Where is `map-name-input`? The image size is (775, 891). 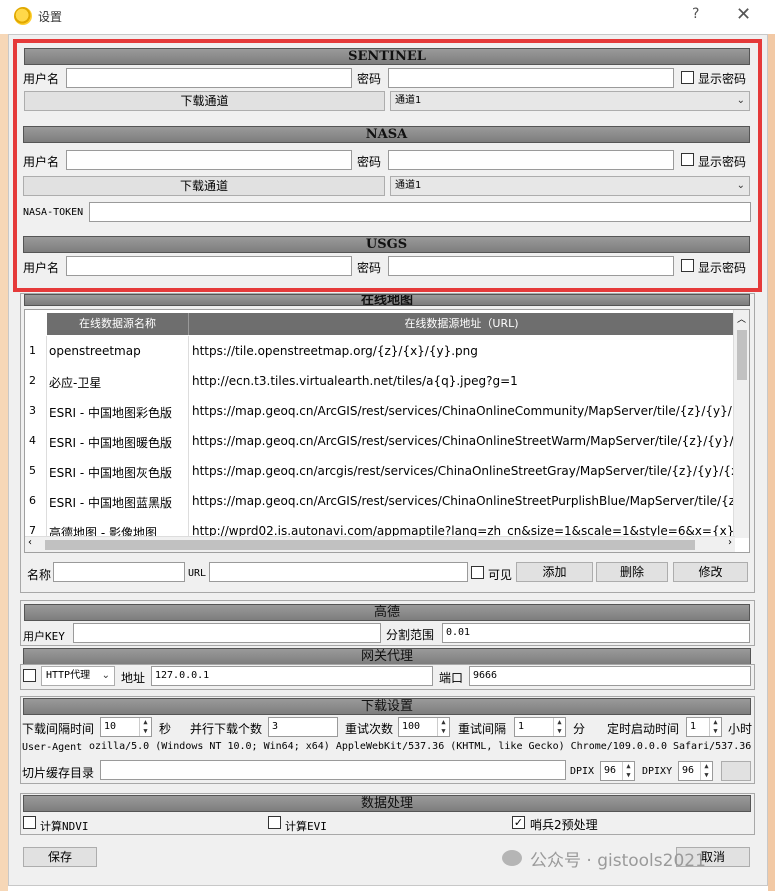
map-name-input is located at coordinates (119, 572).